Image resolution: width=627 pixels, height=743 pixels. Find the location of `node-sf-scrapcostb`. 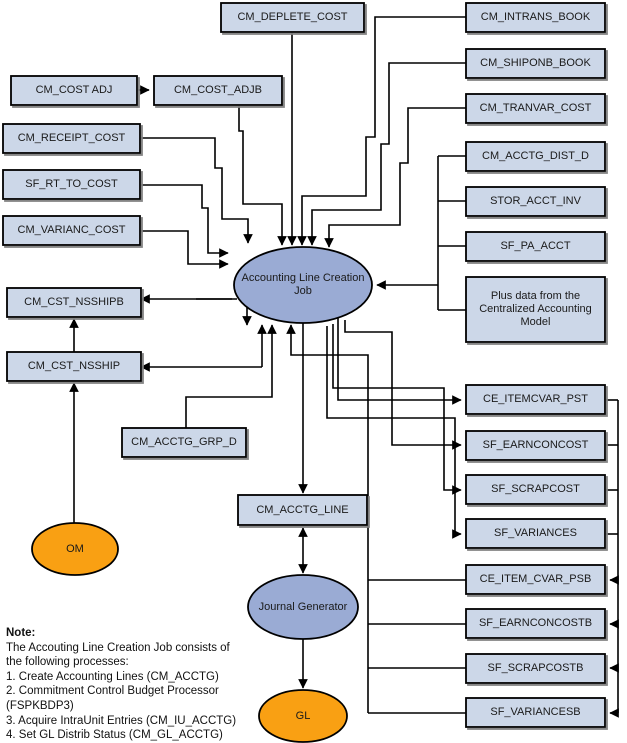

node-sf-scrapcostb is located at coordinates (535, 668).